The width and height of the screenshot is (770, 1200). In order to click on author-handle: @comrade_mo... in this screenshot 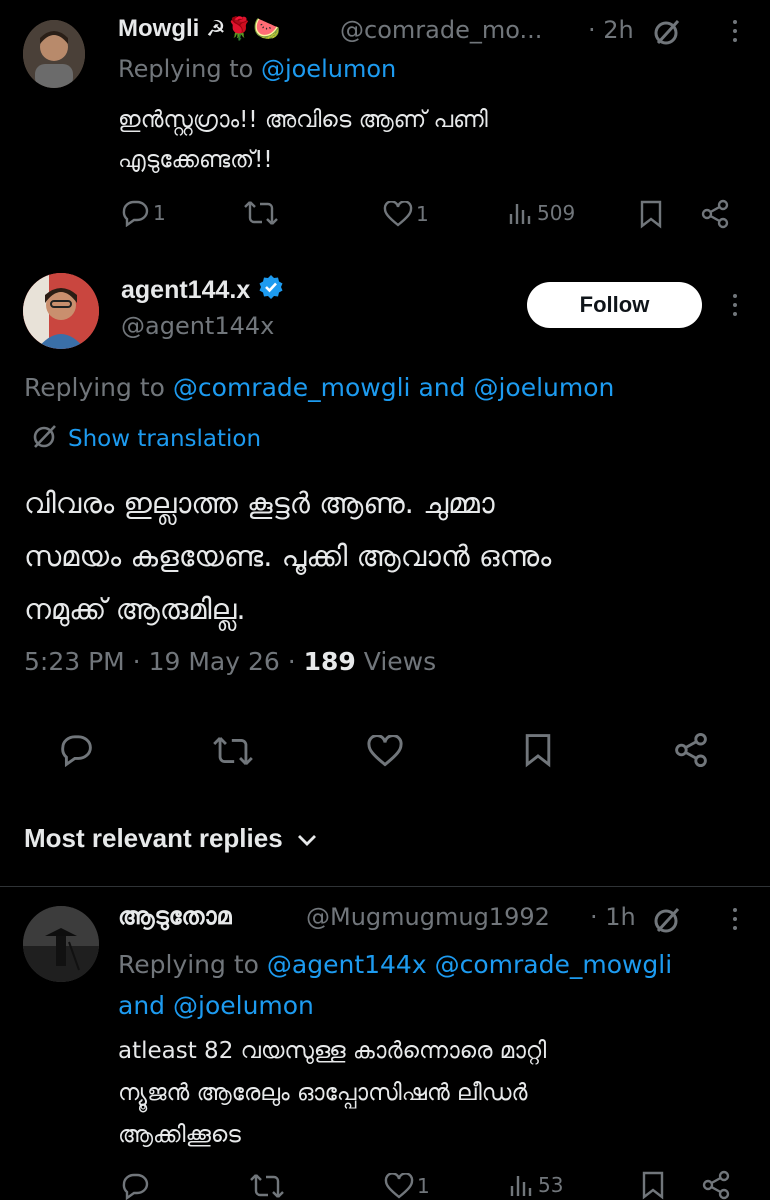, I will do `click(441, 30)`.